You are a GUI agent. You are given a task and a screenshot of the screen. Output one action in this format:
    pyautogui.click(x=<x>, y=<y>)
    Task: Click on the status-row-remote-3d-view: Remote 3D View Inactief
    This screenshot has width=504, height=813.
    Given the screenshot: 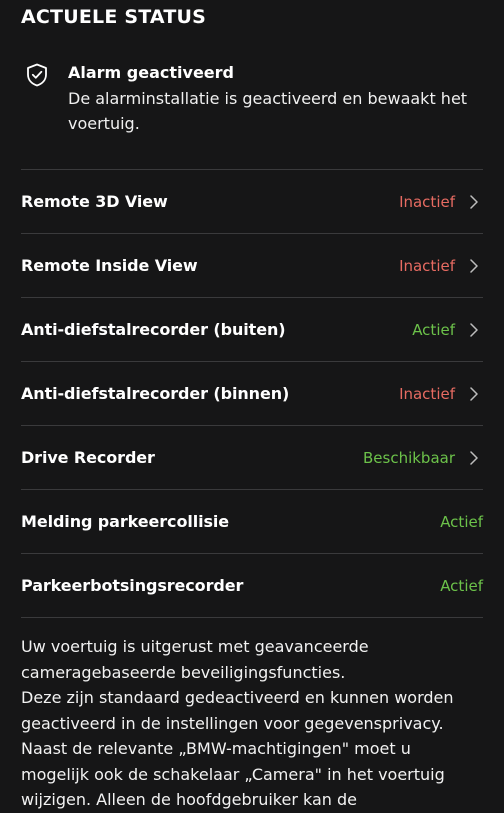 What is the action you would take?
    pyautogui.click(x=252, y=202)
    